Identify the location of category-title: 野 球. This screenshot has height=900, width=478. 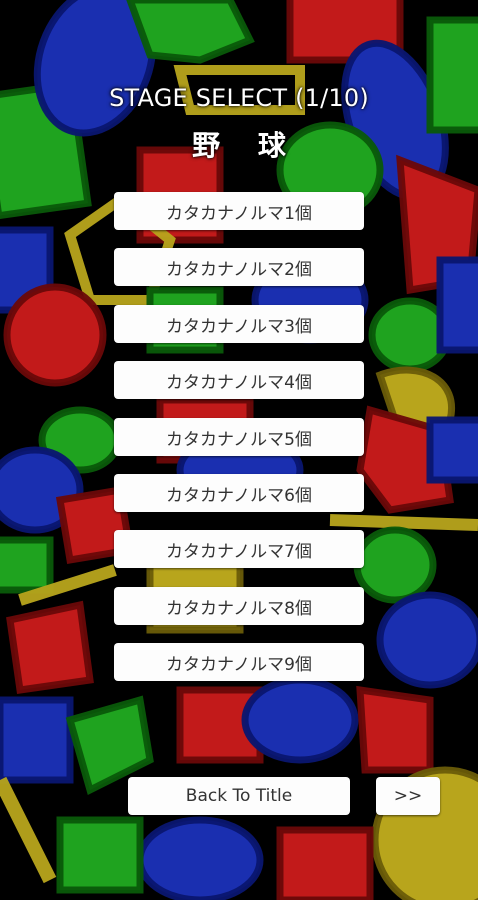
(246, 145).